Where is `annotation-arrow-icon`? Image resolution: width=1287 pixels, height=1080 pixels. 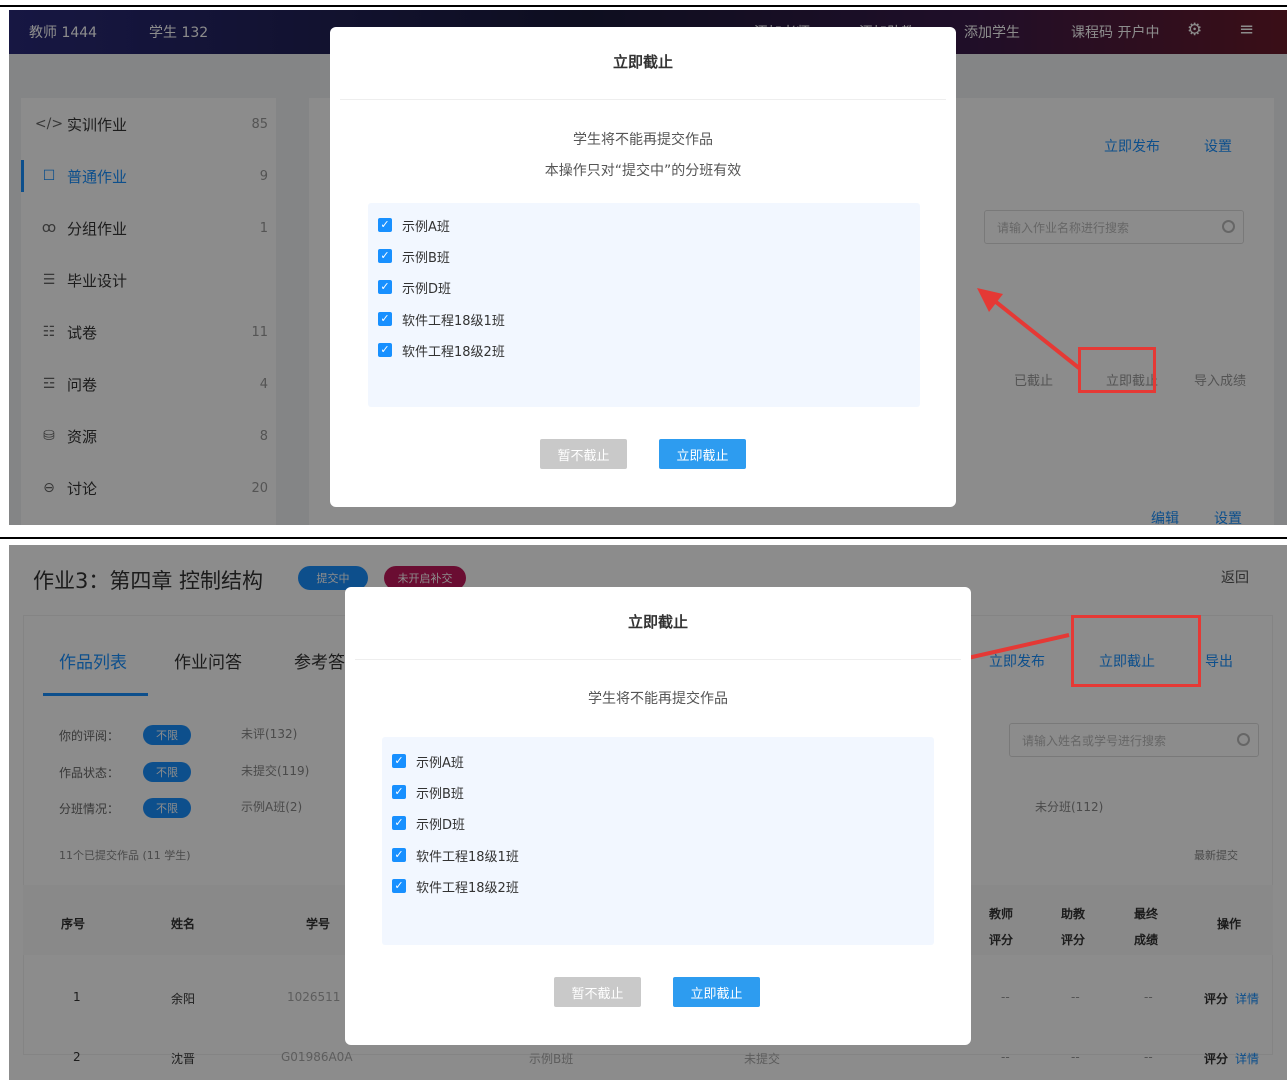
annotation-arrow-icon is located at coordinates (1029, 329).